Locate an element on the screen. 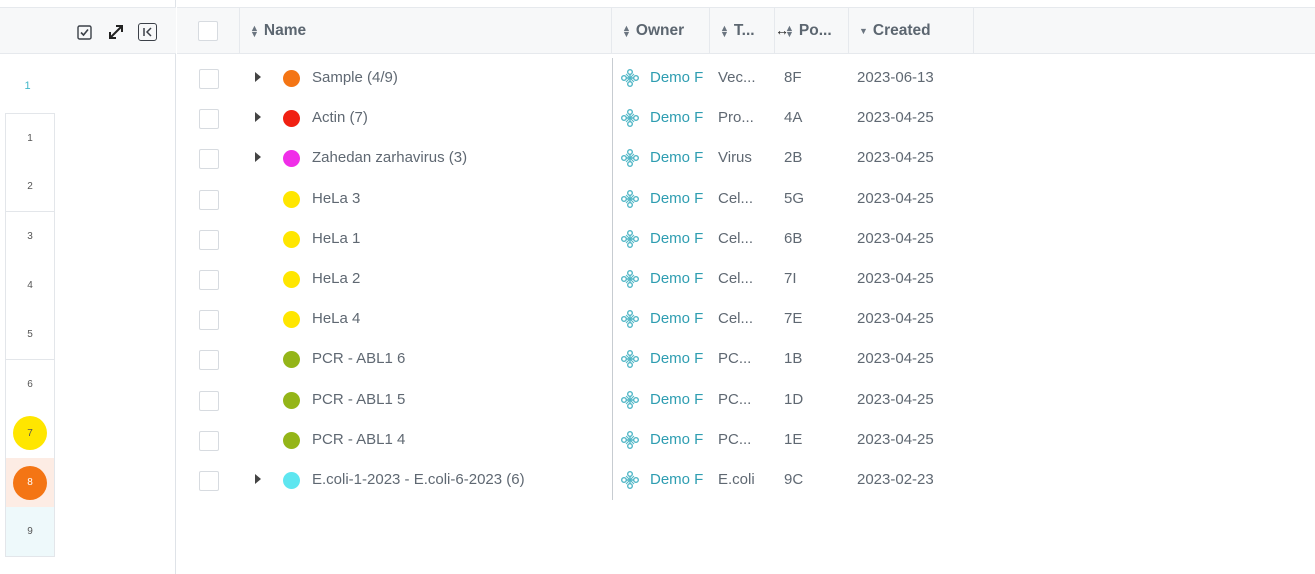 The image size is (1315, 574). row-name: HeLa 1 is located at coordinates (336, 238).